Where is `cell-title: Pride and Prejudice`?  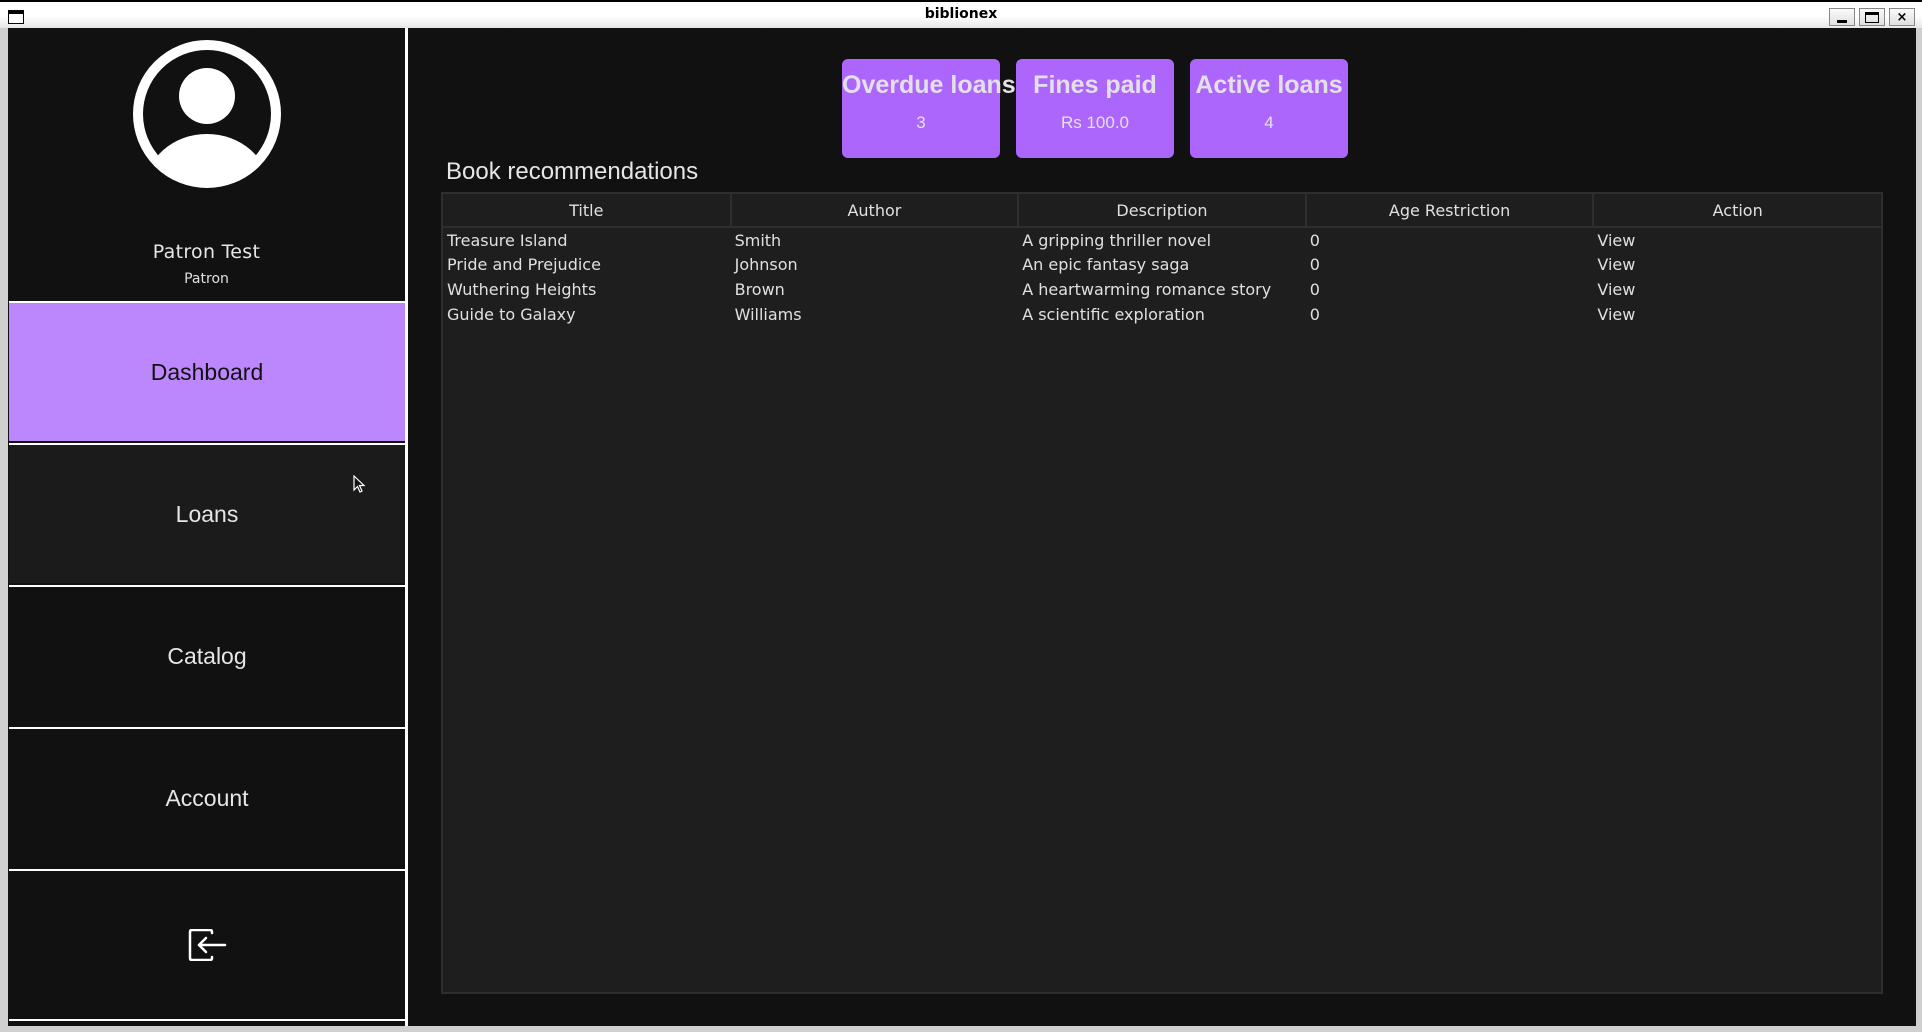
cell-title: Pride and Prejudice is located at coordinates (524, 264).